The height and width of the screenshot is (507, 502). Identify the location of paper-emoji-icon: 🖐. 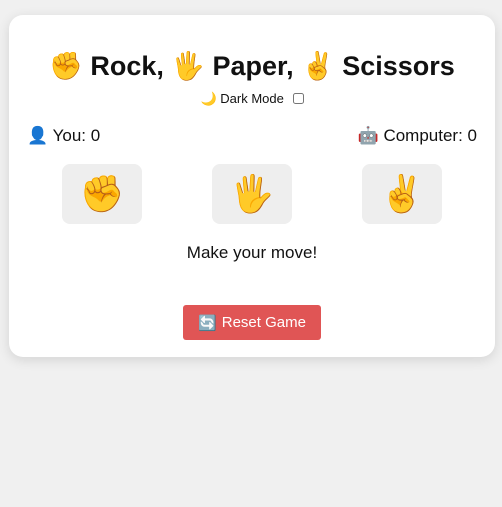
(188, 66).